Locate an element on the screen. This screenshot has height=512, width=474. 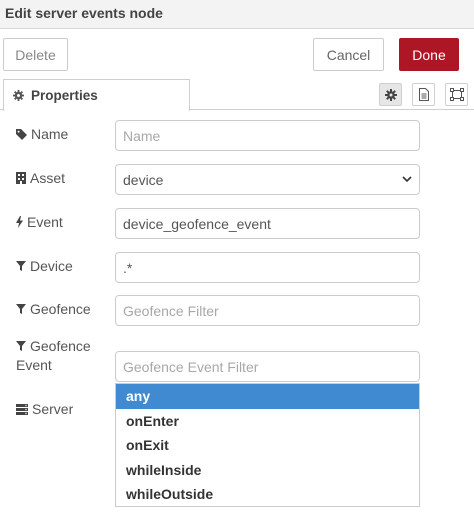
dropdown-option-onexit: onExit is located at coordinates (267, 445).